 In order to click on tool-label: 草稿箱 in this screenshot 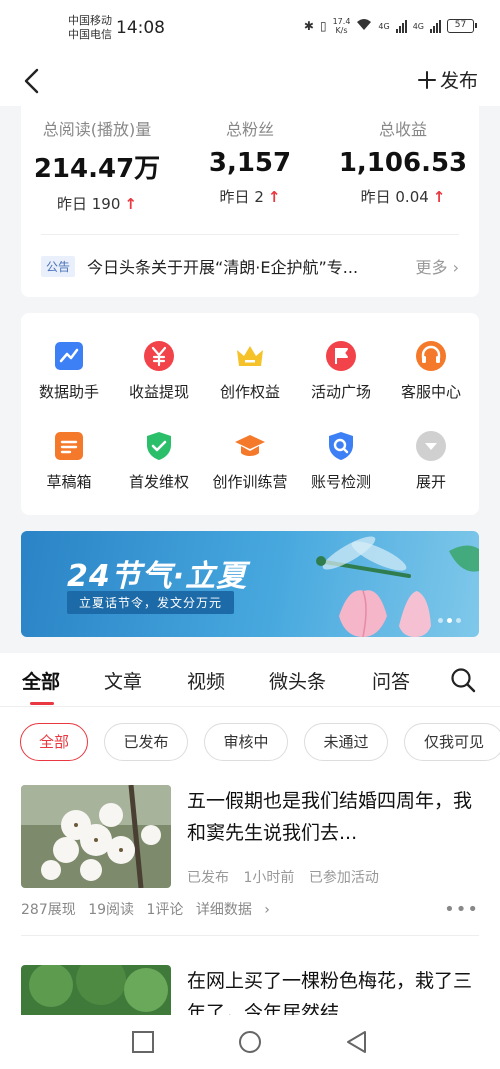, I will do `click(69, 482)`.